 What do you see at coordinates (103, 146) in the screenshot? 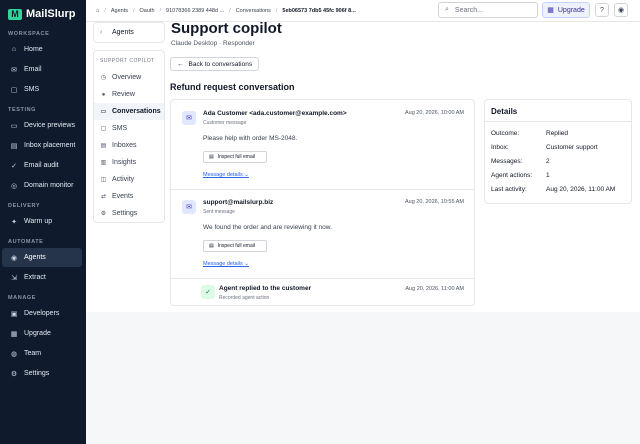
I see `inbox-icon: ▤` at bounding box center [103, 146].